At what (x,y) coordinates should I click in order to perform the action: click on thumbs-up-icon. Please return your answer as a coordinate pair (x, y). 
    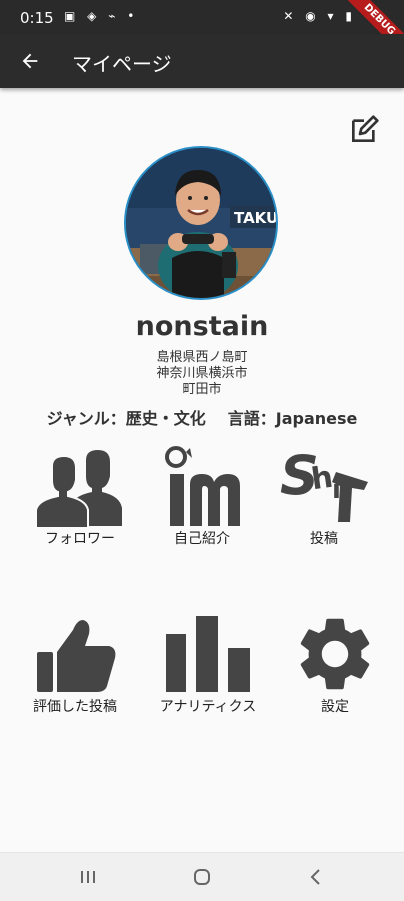
    Looking at the image, I should click on (76, 656).